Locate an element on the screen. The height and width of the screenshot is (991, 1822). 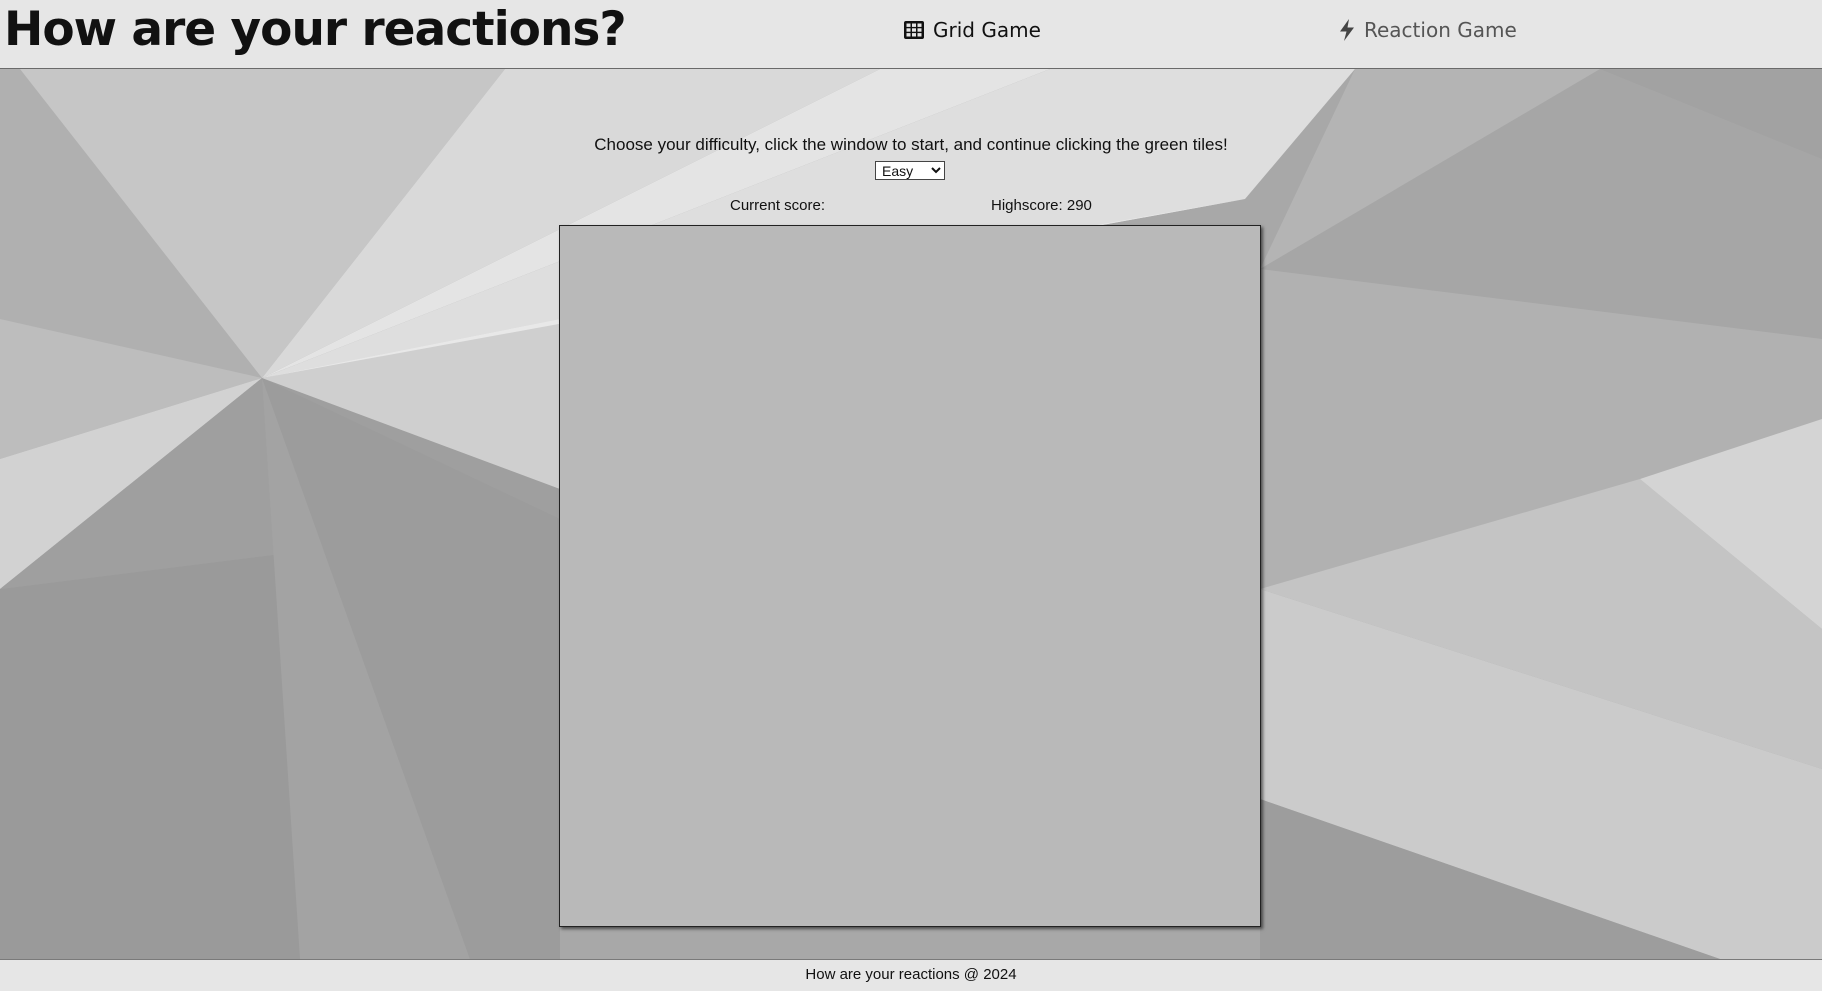
difficulty-select: Easy is located at coordinates (910, 170).